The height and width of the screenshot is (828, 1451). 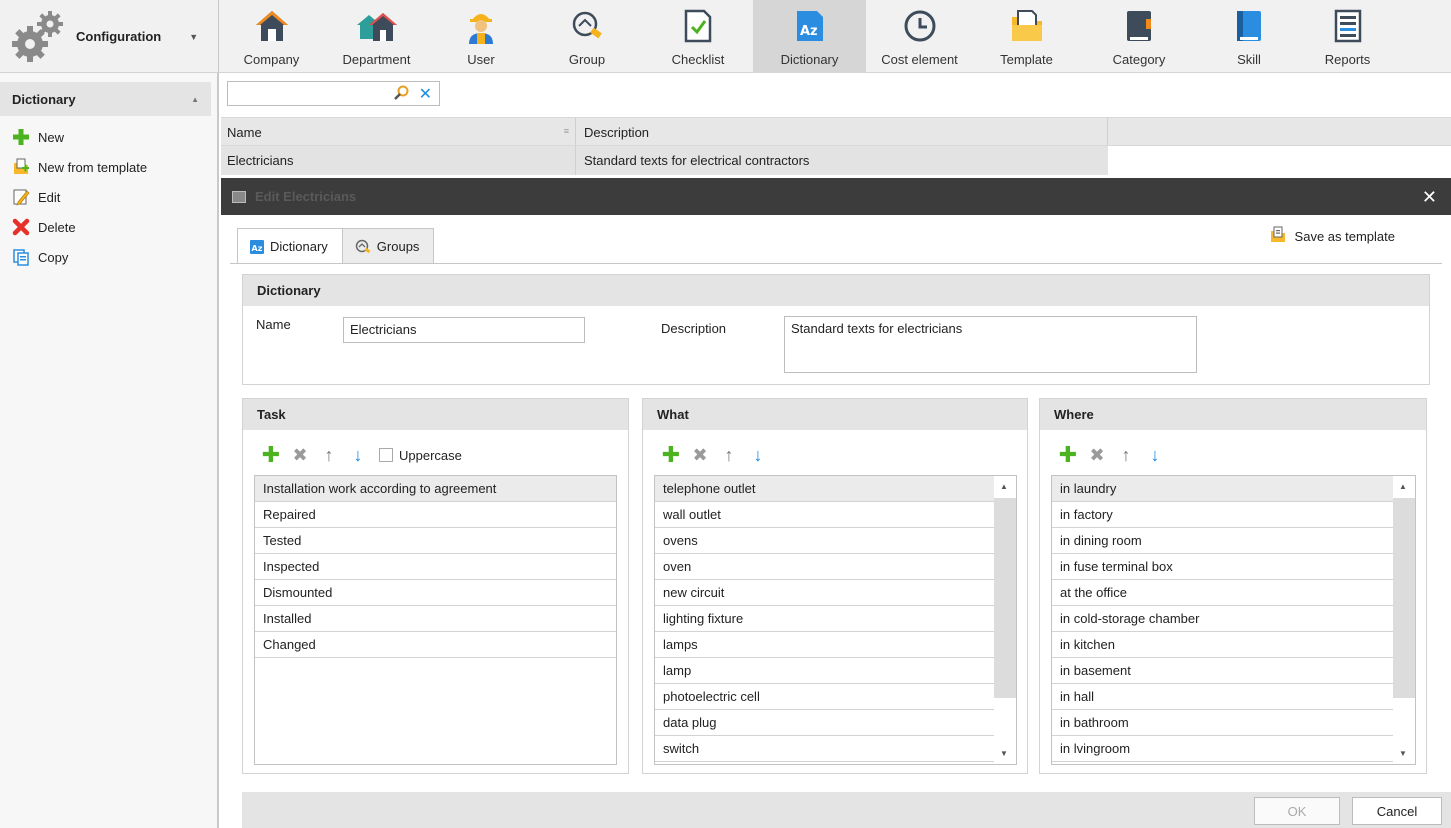 I want to click on nav-group: Group, so click(x=587, y=36).